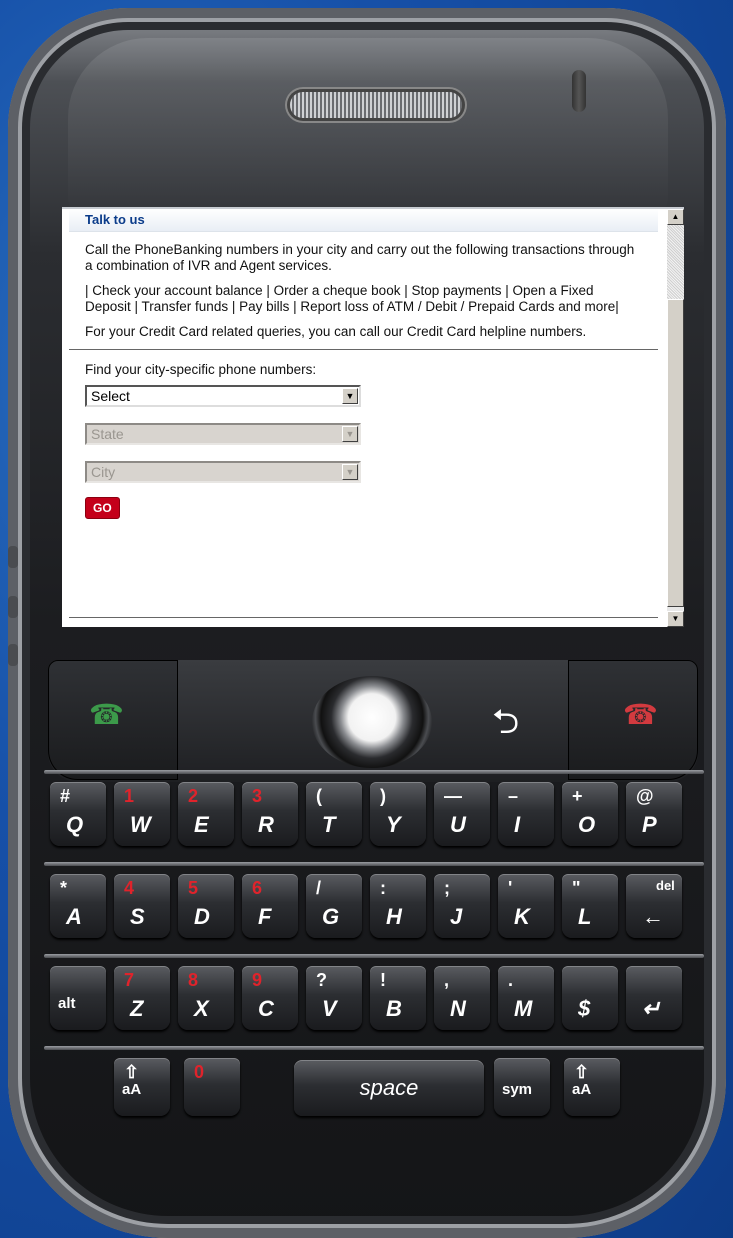 This screenshot has width=733, height=1238. Describe the element at coordinates (129, 980) in the screenshot. I see `key-alt-label: 7` at that location.